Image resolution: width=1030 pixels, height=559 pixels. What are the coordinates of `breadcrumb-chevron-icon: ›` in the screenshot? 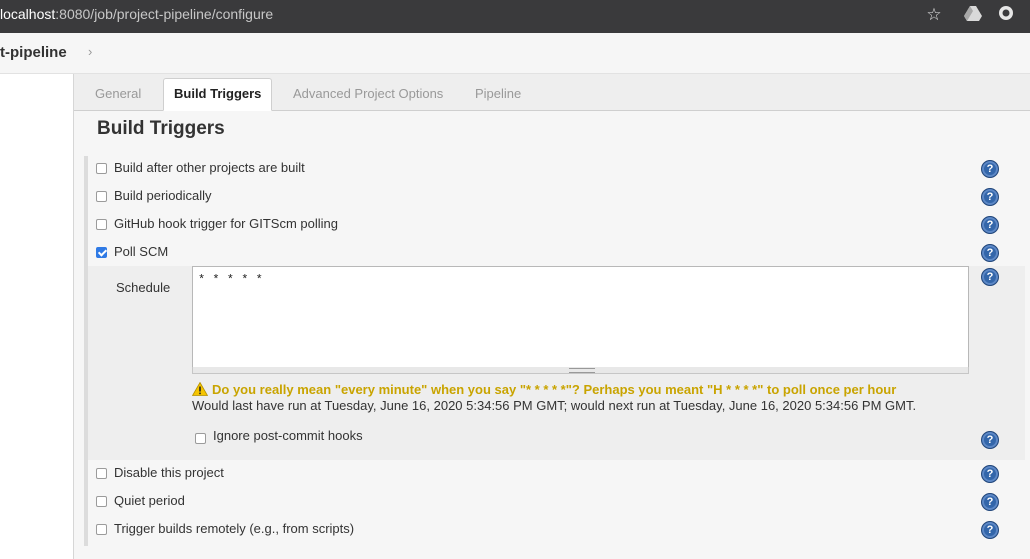 It's located at (90, 51).